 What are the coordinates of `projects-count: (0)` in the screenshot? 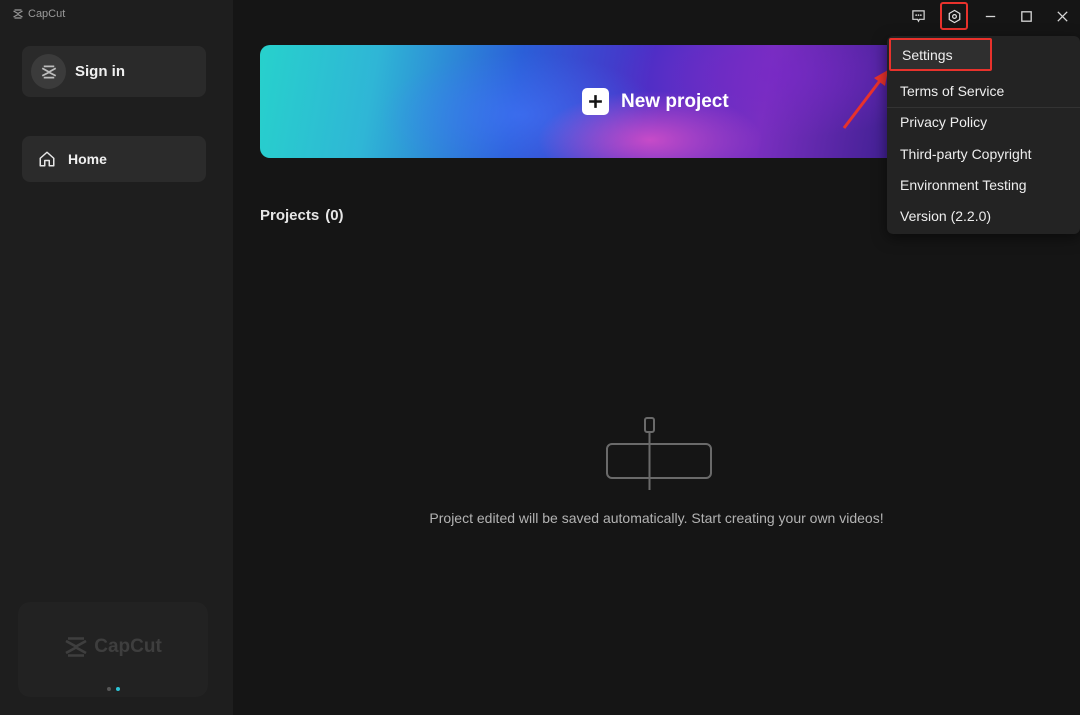 It's located at (334, 215).